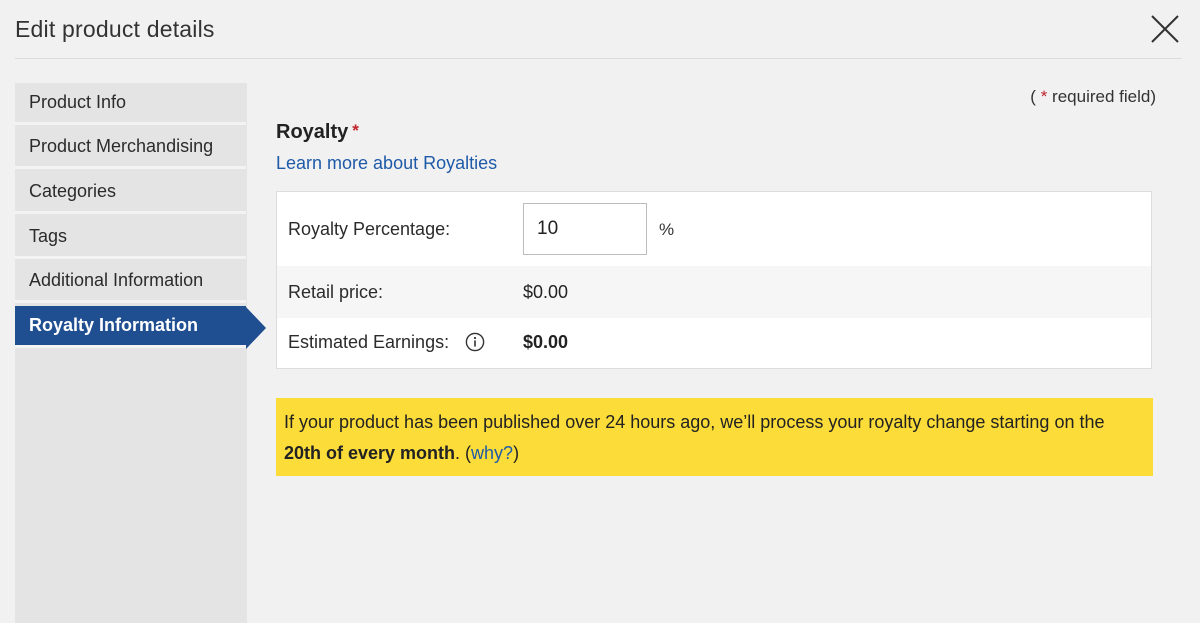  I want to click on sidebar-item-tags: Tags, so click(130, 238).